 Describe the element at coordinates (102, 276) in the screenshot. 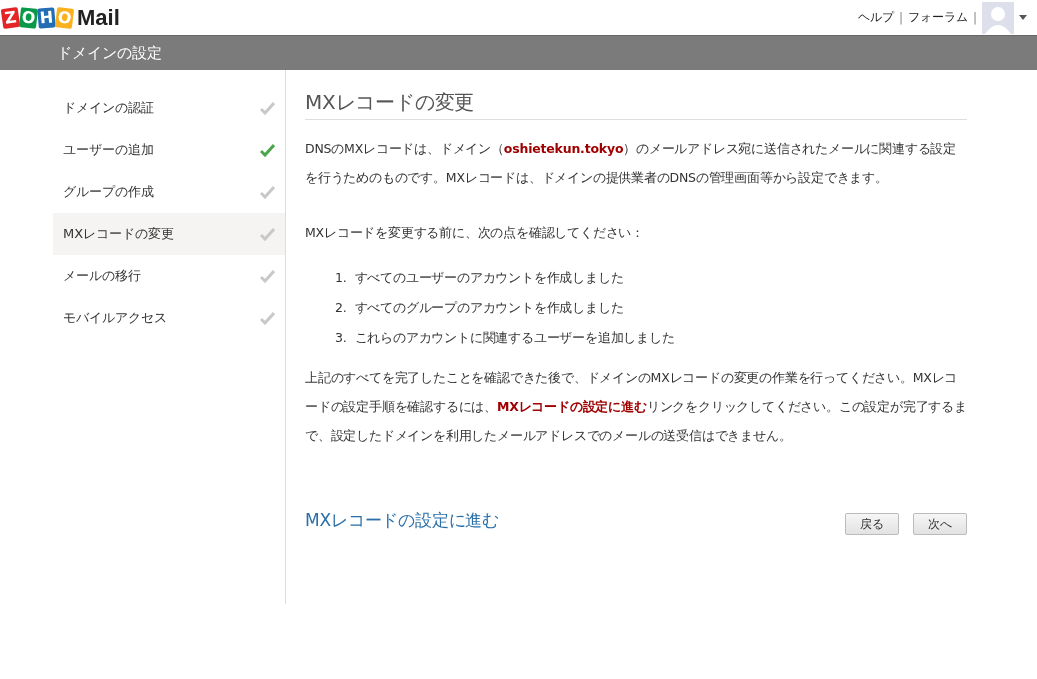

I see `step-label: メールの移行` at that location.